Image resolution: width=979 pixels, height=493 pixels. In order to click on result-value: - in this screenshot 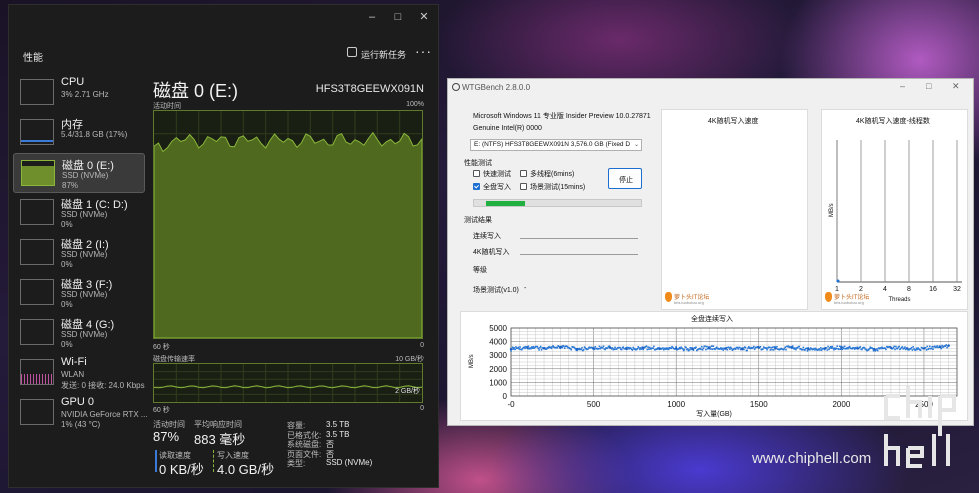, I will do `click(525, 288)`.